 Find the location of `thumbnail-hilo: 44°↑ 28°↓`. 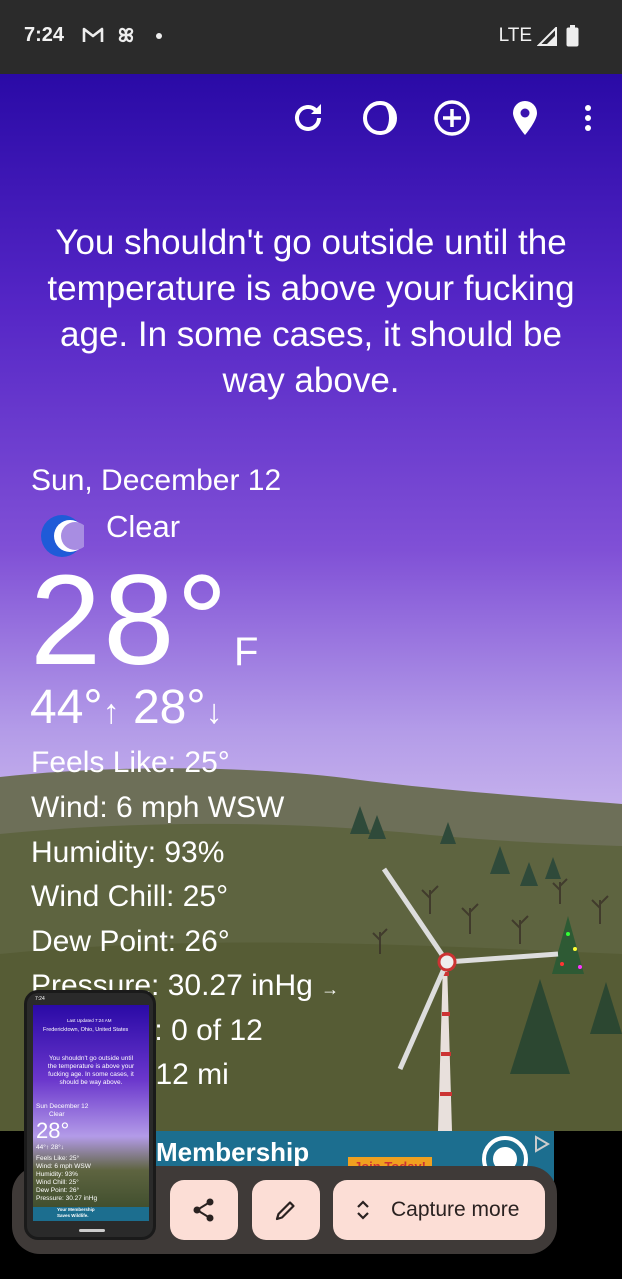

thumbnail-hilo: 44°↑ 28°↓ is located at coordinates (50, 1147).